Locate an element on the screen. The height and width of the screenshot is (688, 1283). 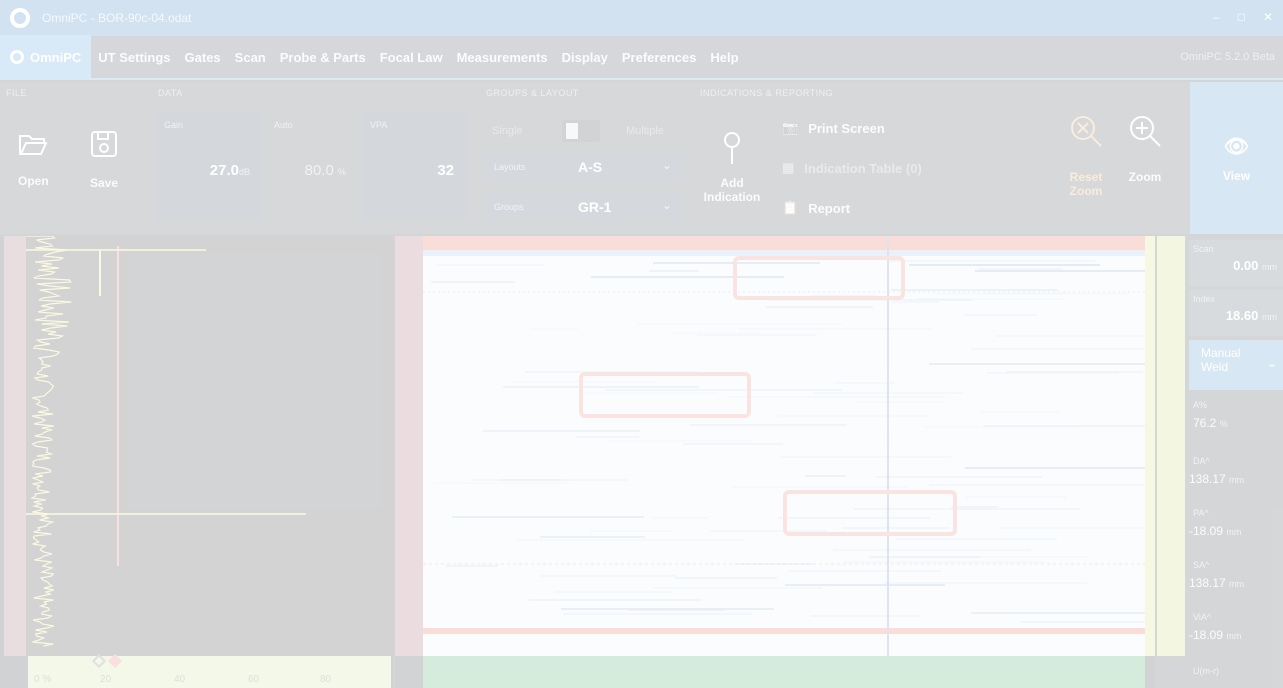
camera-icon: 📷 is located at coordinates (790, 127).